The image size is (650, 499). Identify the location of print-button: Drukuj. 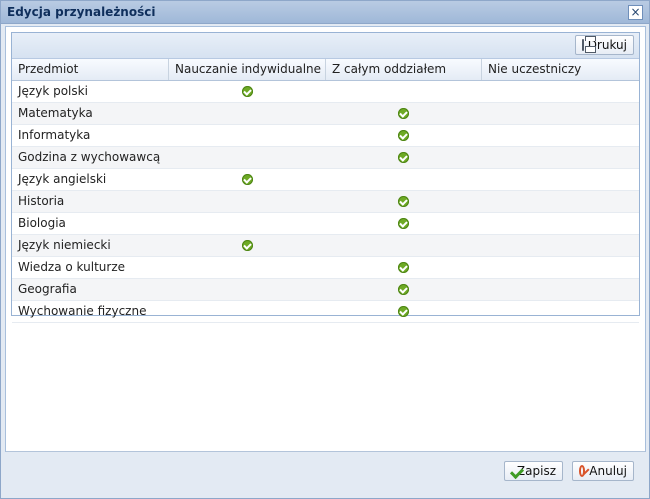
(604, 45).